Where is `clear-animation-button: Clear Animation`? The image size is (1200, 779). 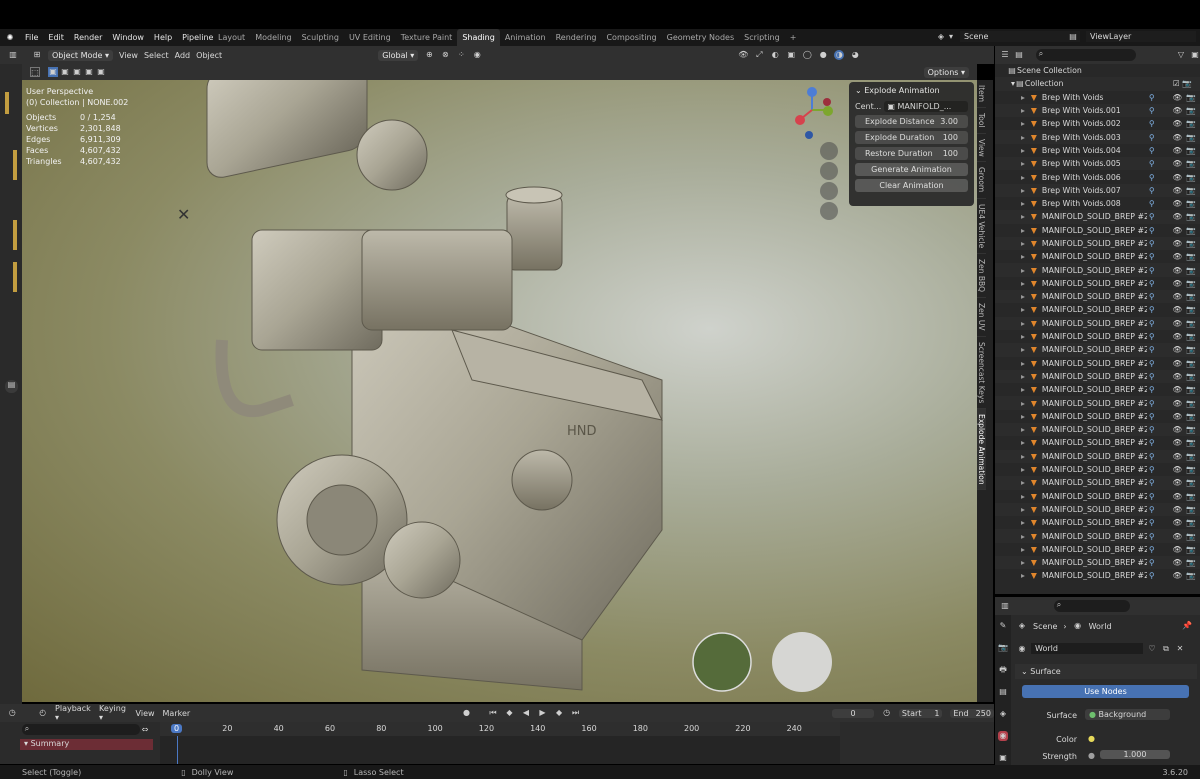 clear-animation-button: Clear Animation is located at coordinates (911, 185).